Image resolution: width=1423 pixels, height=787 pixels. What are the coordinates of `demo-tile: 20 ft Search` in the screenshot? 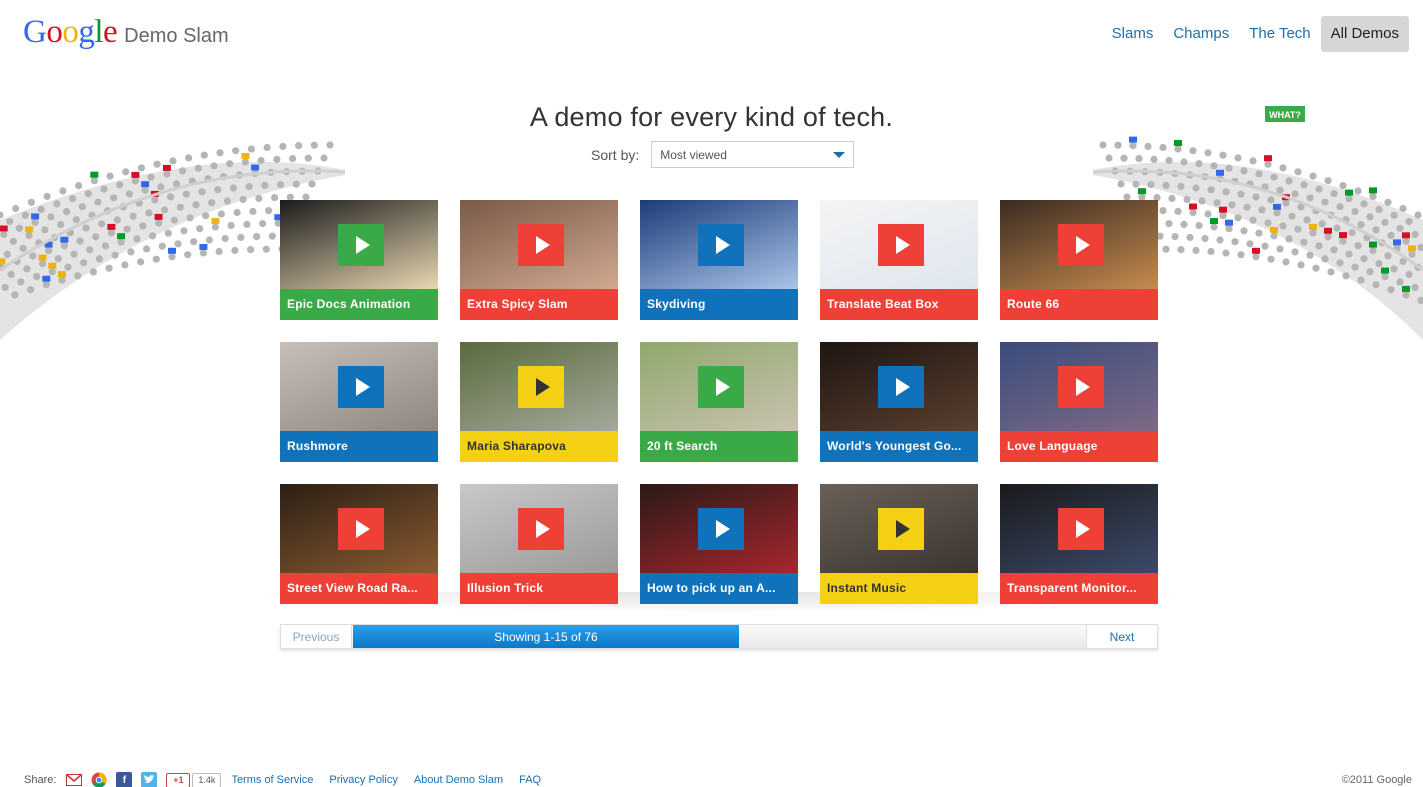 It's located at (719, 402).